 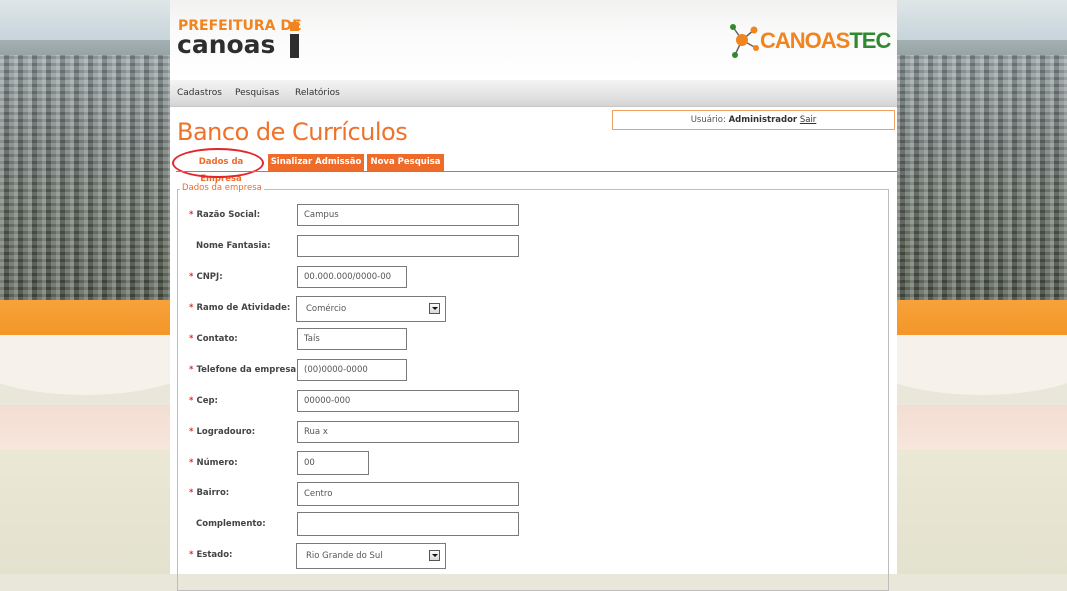 What do you see at coordinates (326, 309) in the screenshot?
I see `ramo-atividade-value: Comércio` at bounding box center [326, 309].